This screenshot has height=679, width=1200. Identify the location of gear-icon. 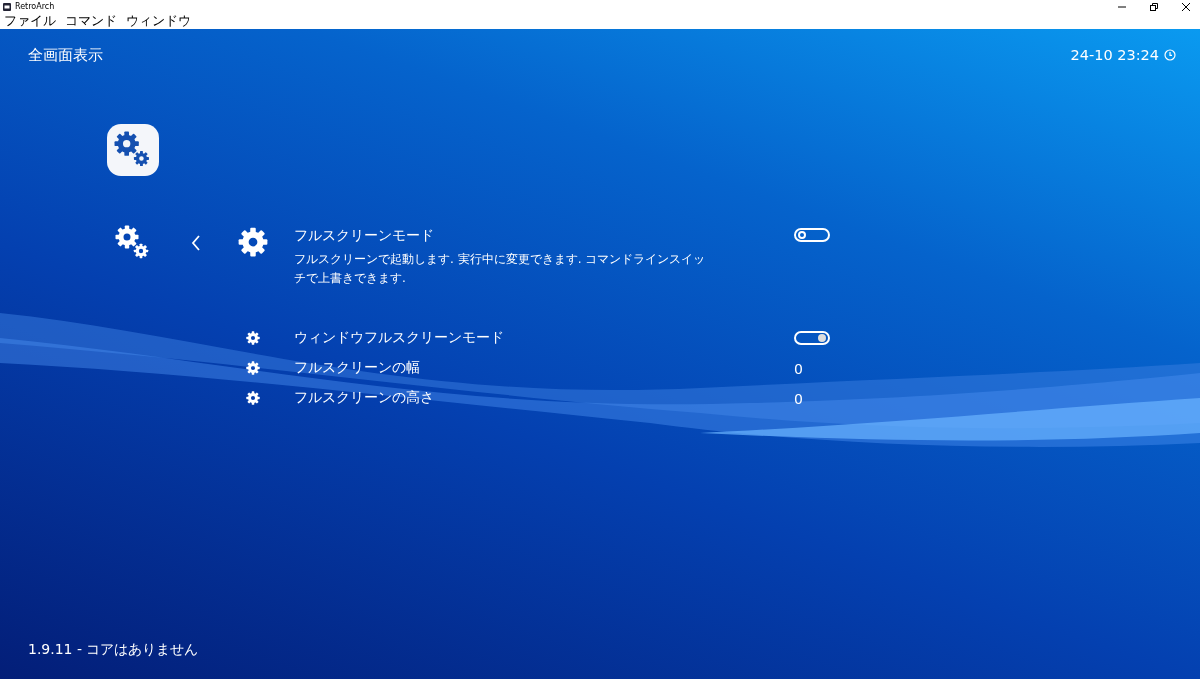
(253, 242).